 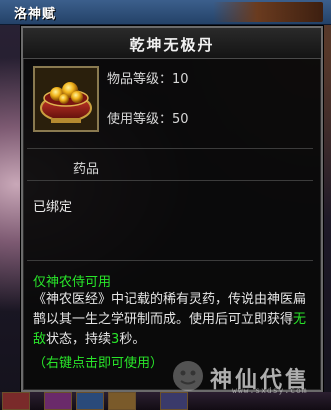 What do you see at coordinates (98, 363) in the screenshot?
I see `usage-hint: （右键点击即可使用）` at bounding box center [98, 363].